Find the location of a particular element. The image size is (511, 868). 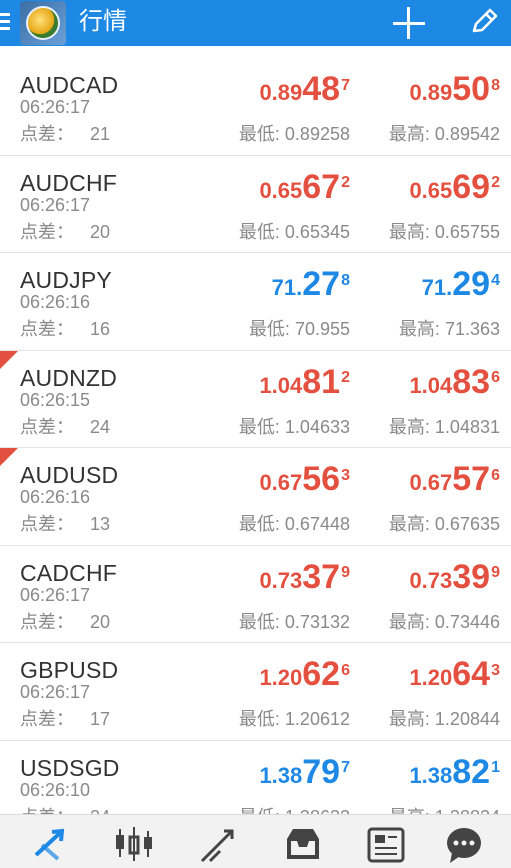

bid-price: 1.04812 is located at coordinates (304, 382).